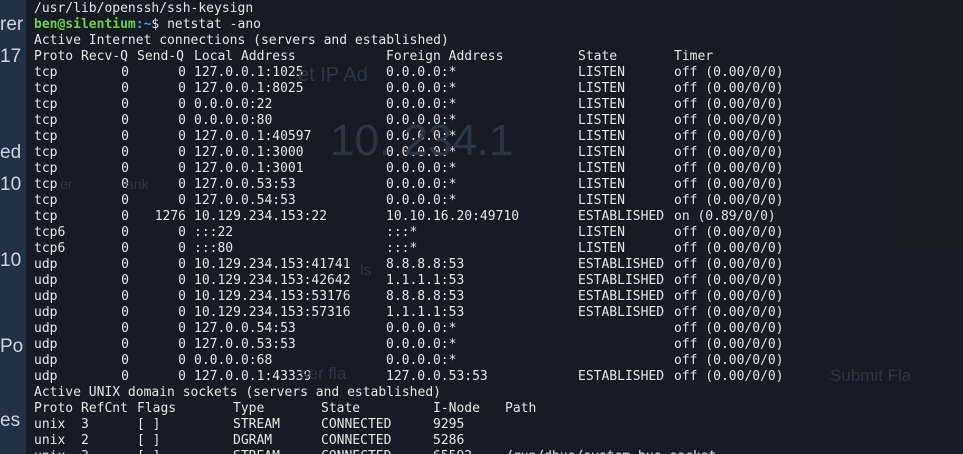 This screenshot has width=963, height=454. What do you see at coordinates (272, 280) in the screenshot?
I see `cell-local-address: 10.129.234.153:42642` at bounding box center [272, 280].